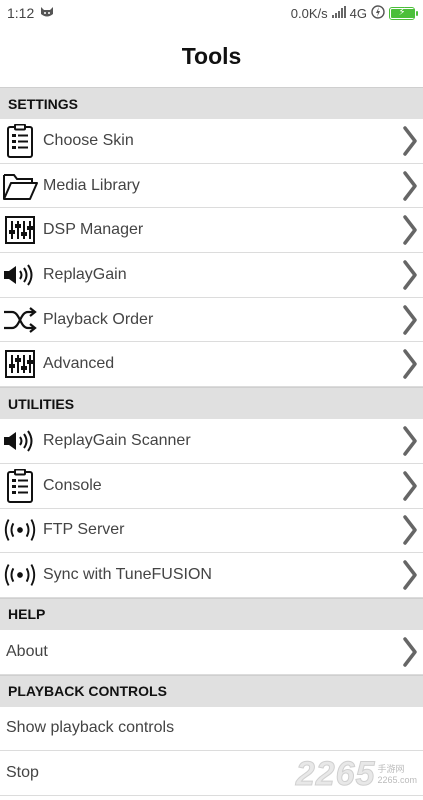 The height and width of the screenshot is (800, 423). I want to click on menu-item-sync-with-tunefusion: Sync with TuneFUSION, so click(211, 575).